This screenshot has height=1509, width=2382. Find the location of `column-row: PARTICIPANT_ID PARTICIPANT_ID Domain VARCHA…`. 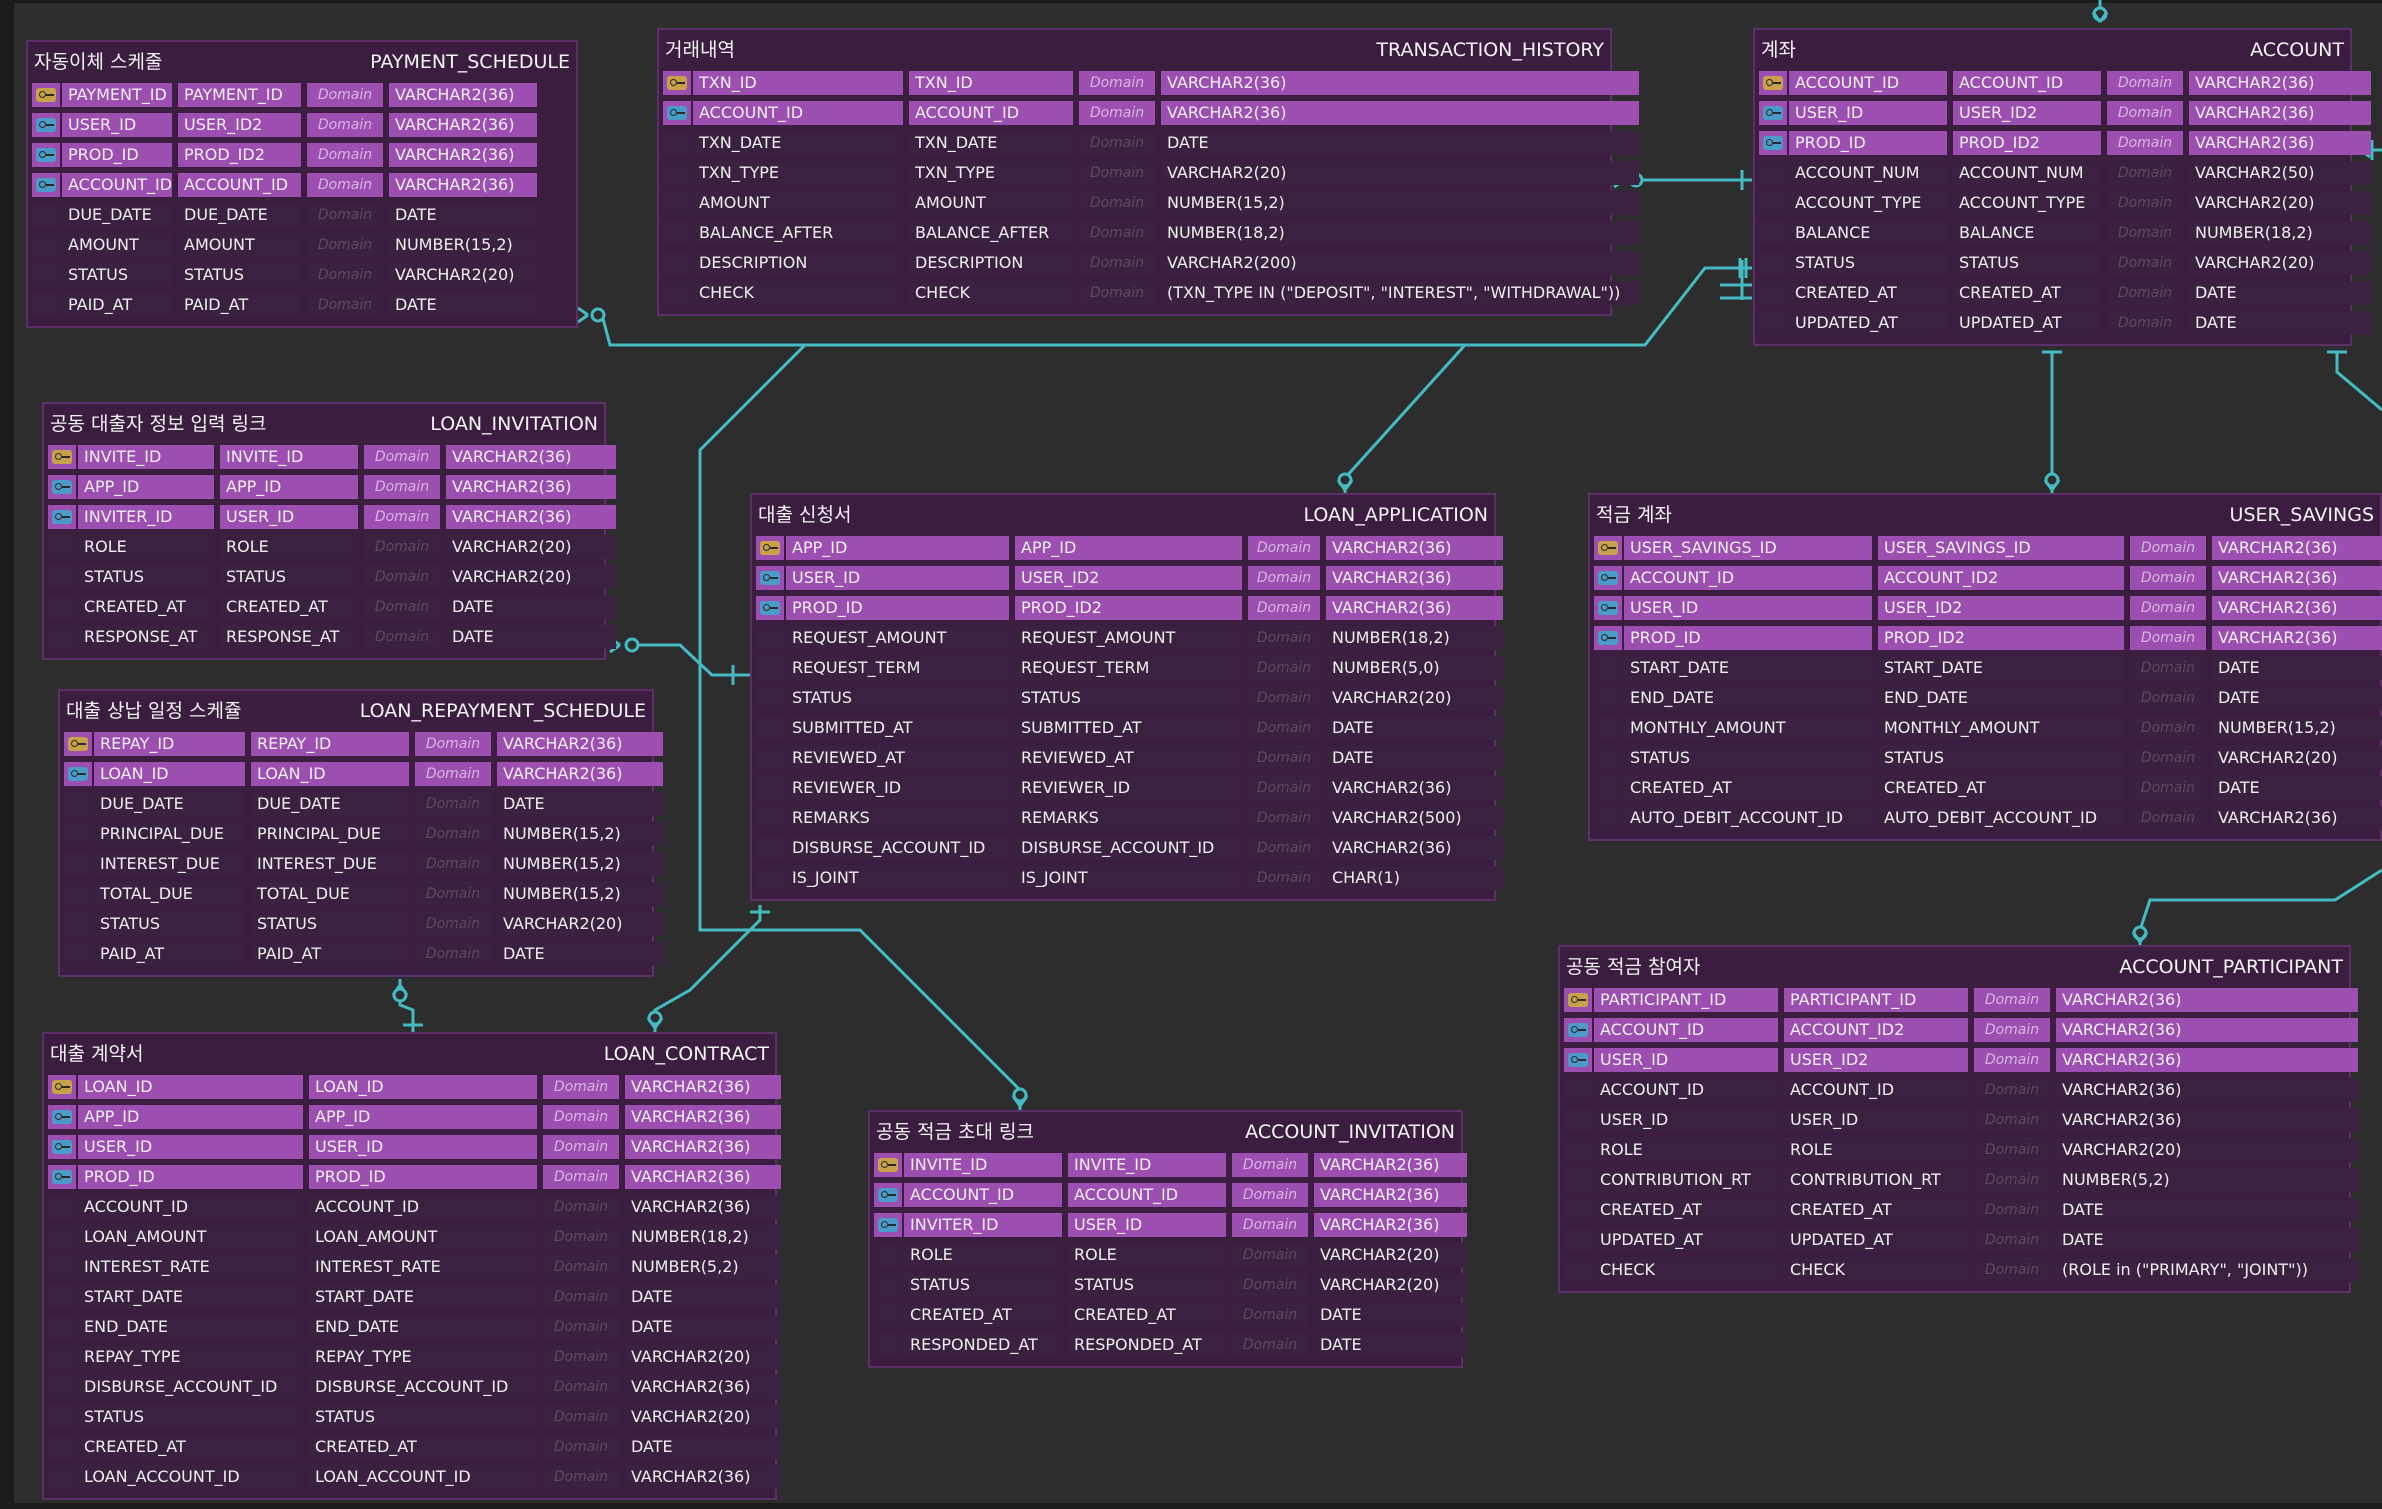

column-row: PARTICIPANT_ID PARTICIPANT_ID Domain VARCHA… is located at coordinates (1961, 1000).